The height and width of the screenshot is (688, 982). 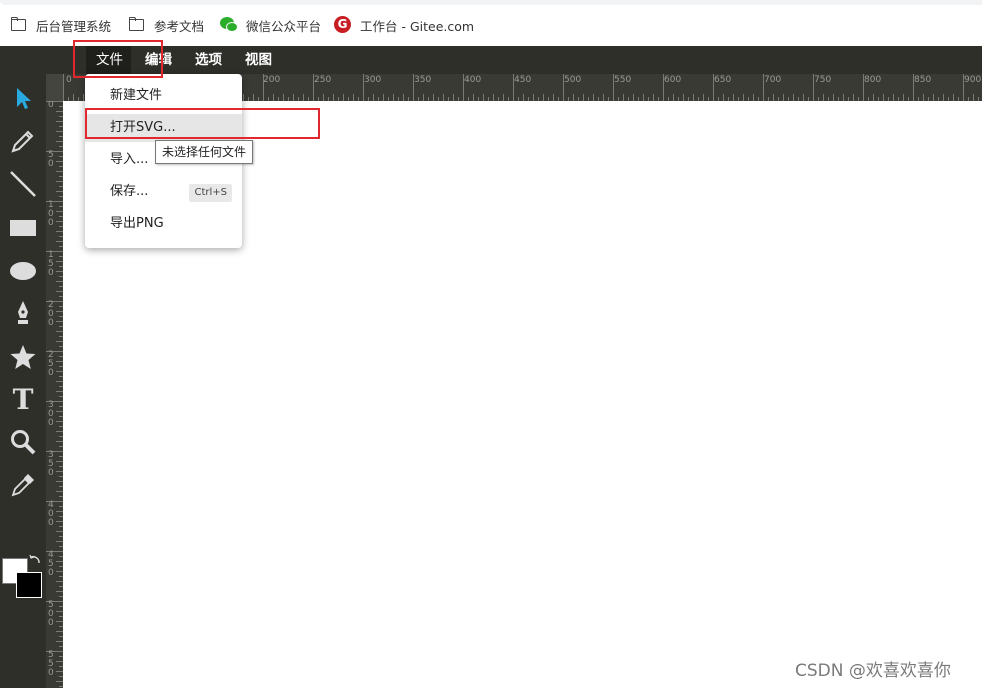 I want to click on tool-text: T, so click(x=23, y=399).